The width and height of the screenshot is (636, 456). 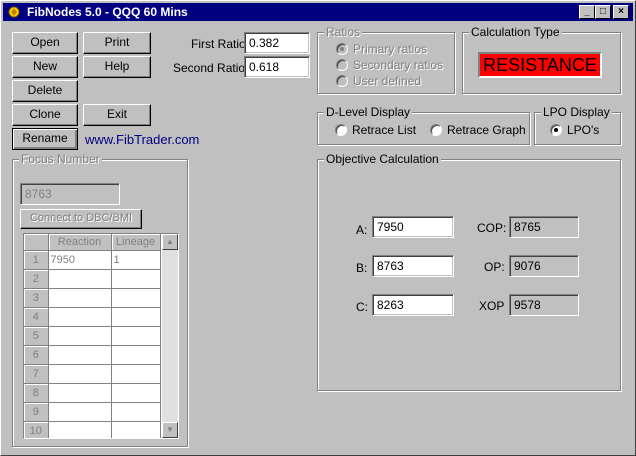 I want to click on ratios-group-title: Ratios, so click(x=343, y=32).